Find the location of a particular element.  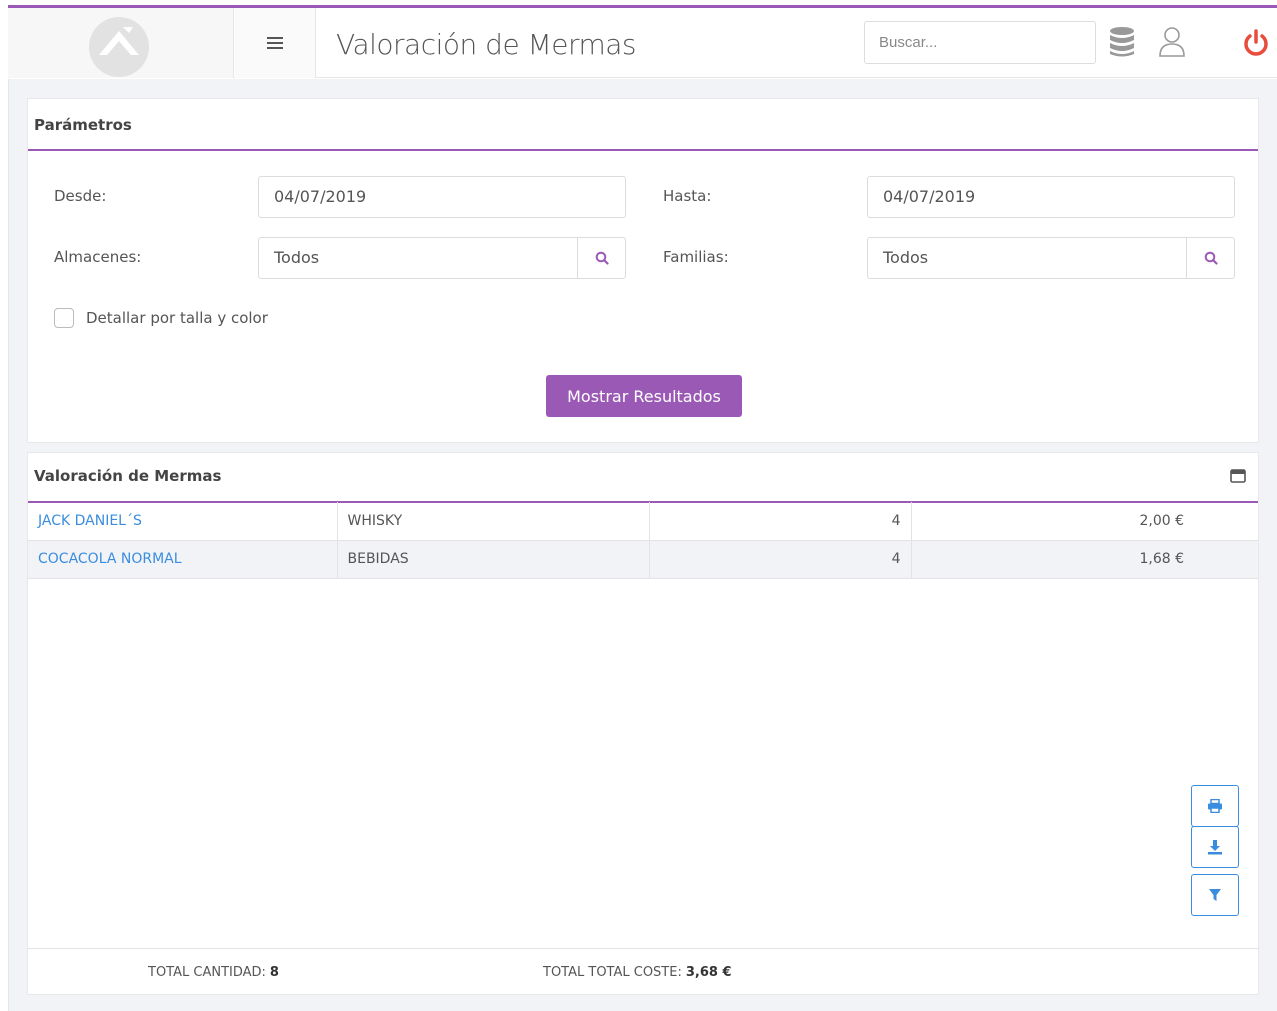

cost-cell: 2,00 € is located at coordinates (1084, 521).